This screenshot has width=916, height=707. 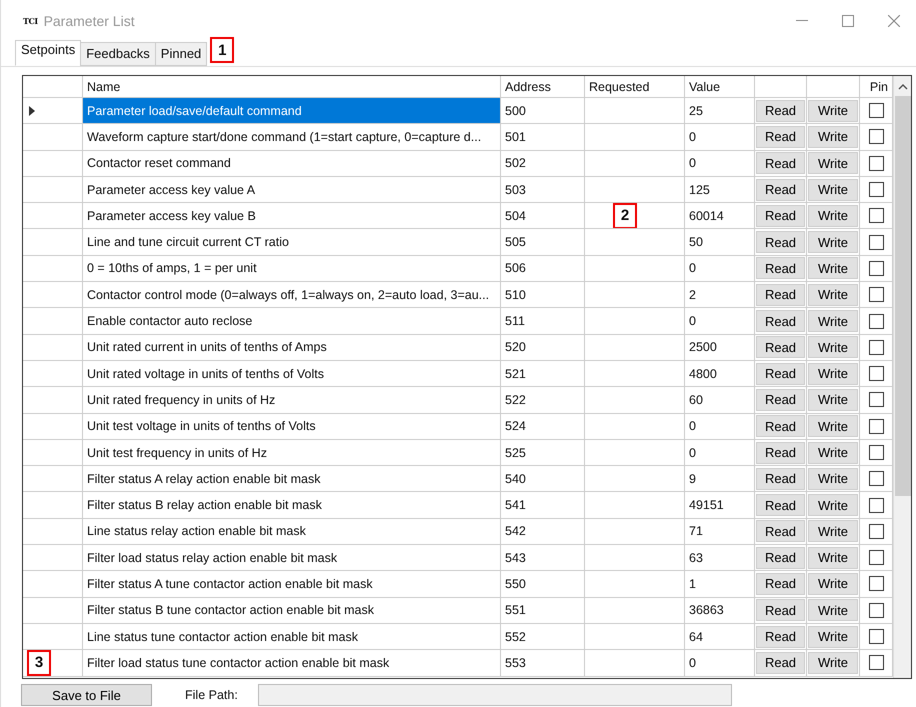 I want to click on file-path-field, so click(x=495, y=695).